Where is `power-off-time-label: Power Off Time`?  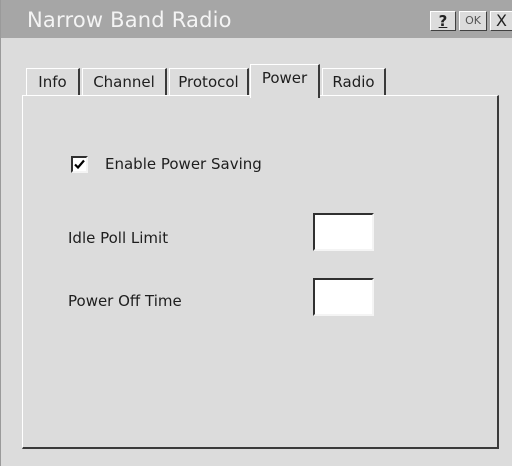
power-off-time-label: Power Off Time is located at coordinates (125, 301).